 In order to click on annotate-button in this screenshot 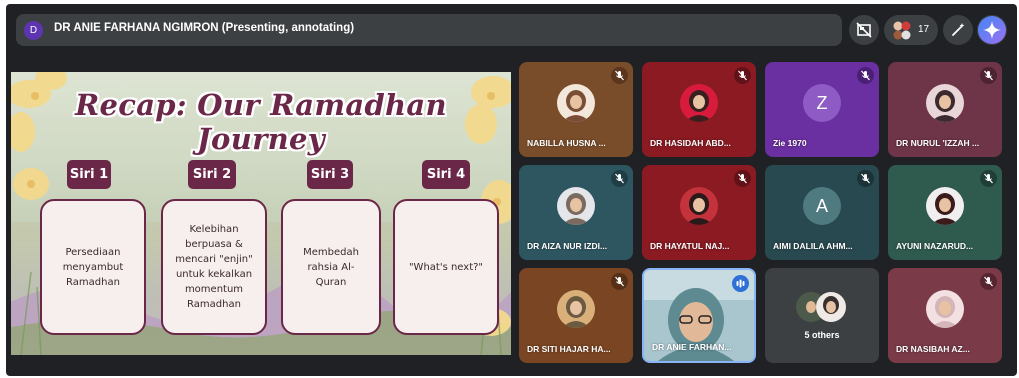, I will do `click(958, 30)`.